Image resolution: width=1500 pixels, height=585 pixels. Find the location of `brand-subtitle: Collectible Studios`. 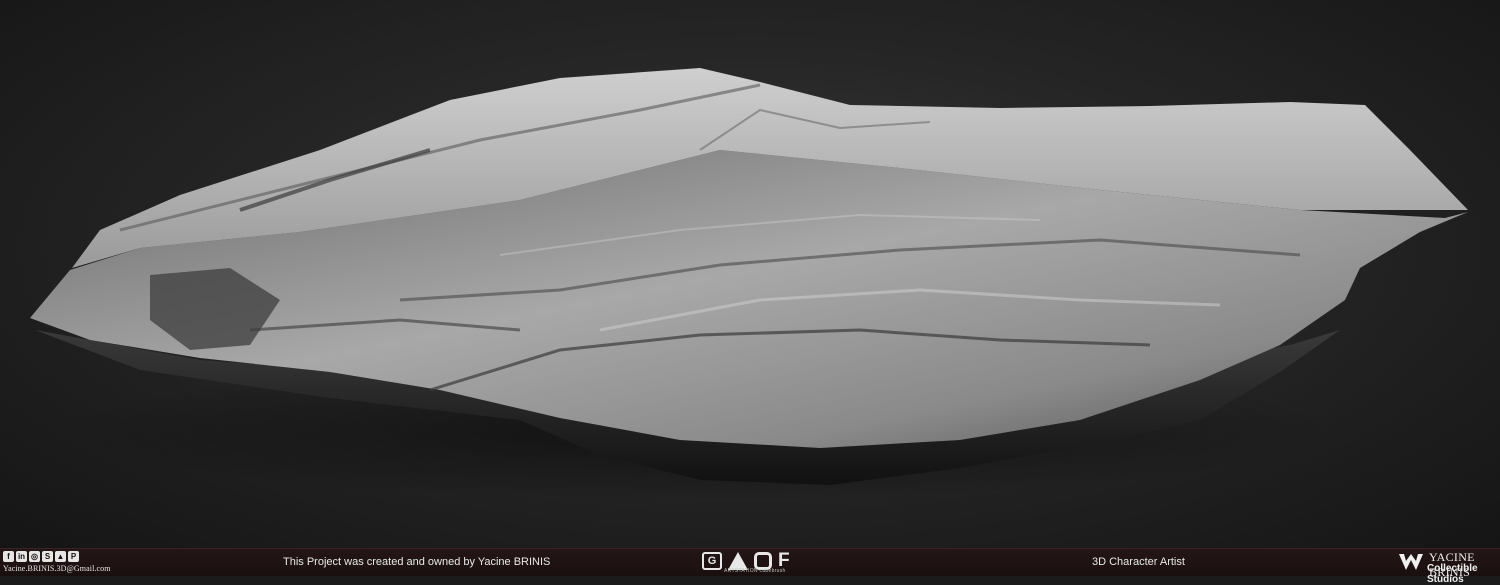

brand-subtitle: Collectible Studios is located at coordinates (1452, 574).